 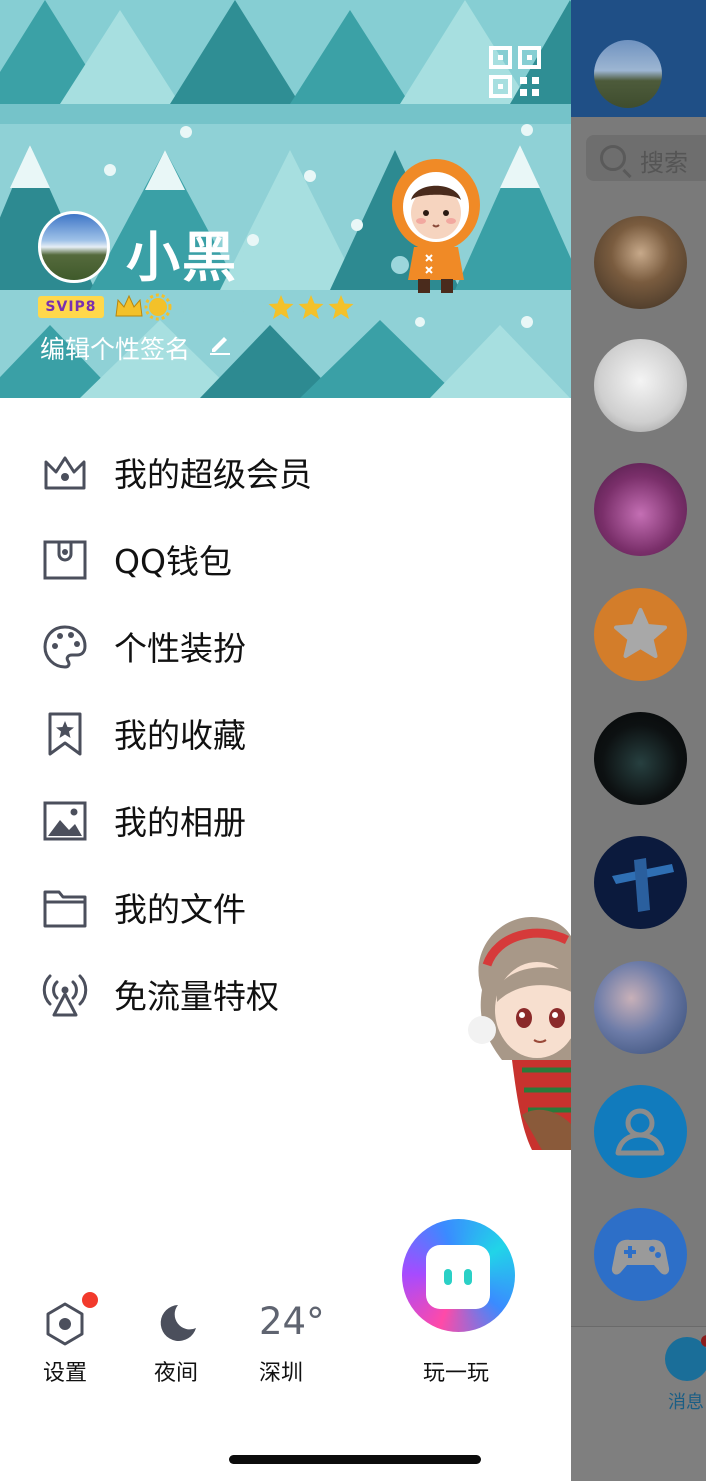 What do you see at coordinates (643, 885) in the screenshot?
I see `x-logo-icon` at bounding box center [643, 885].